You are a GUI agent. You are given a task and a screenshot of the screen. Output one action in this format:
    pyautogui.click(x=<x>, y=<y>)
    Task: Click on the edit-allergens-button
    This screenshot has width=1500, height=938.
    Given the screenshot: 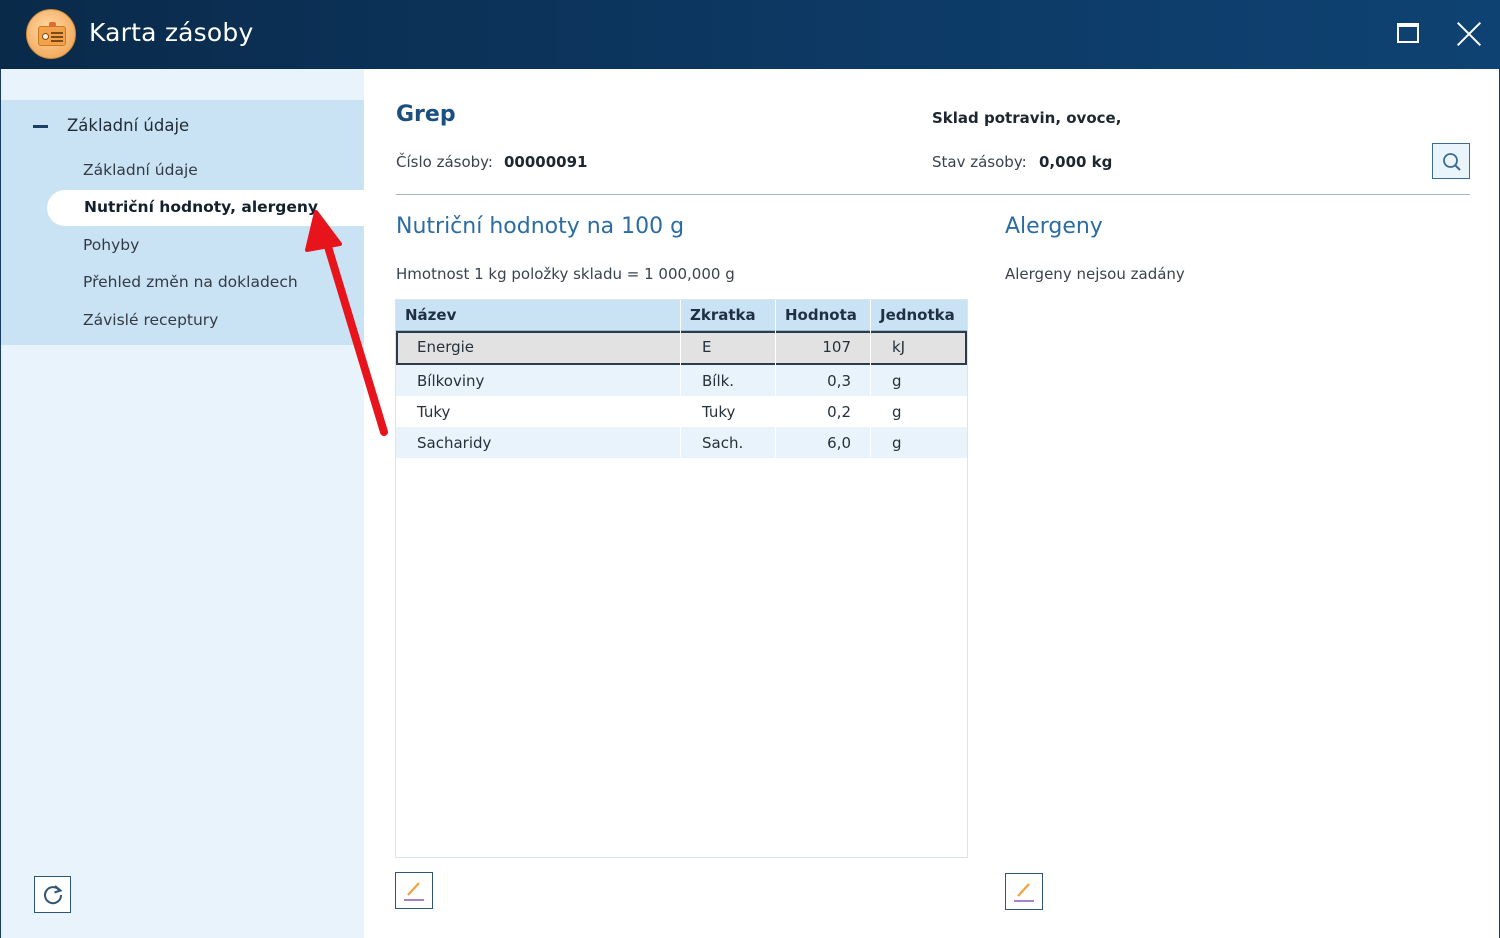 What is the action you would take?
    pyautogui.click(x=1024, y=891)
    